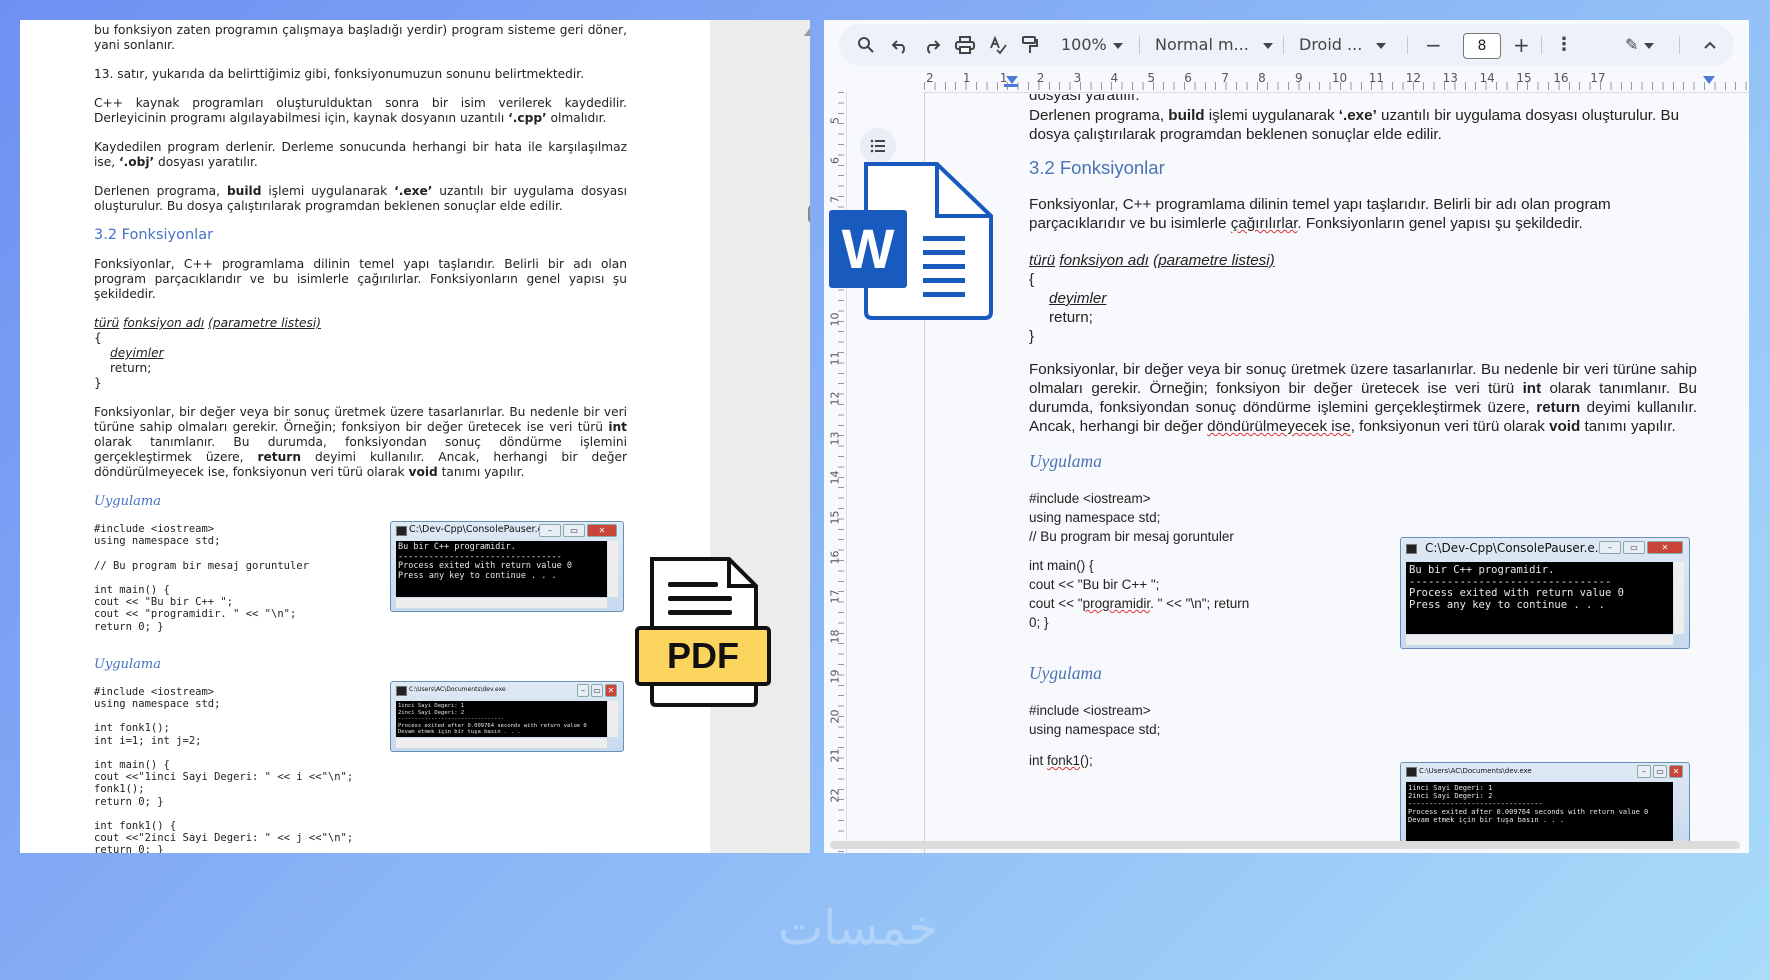  What do you see at coordinates (866, 45) in the screenshot?
I see `search-menus-icon` at bounding box center [866, 45].